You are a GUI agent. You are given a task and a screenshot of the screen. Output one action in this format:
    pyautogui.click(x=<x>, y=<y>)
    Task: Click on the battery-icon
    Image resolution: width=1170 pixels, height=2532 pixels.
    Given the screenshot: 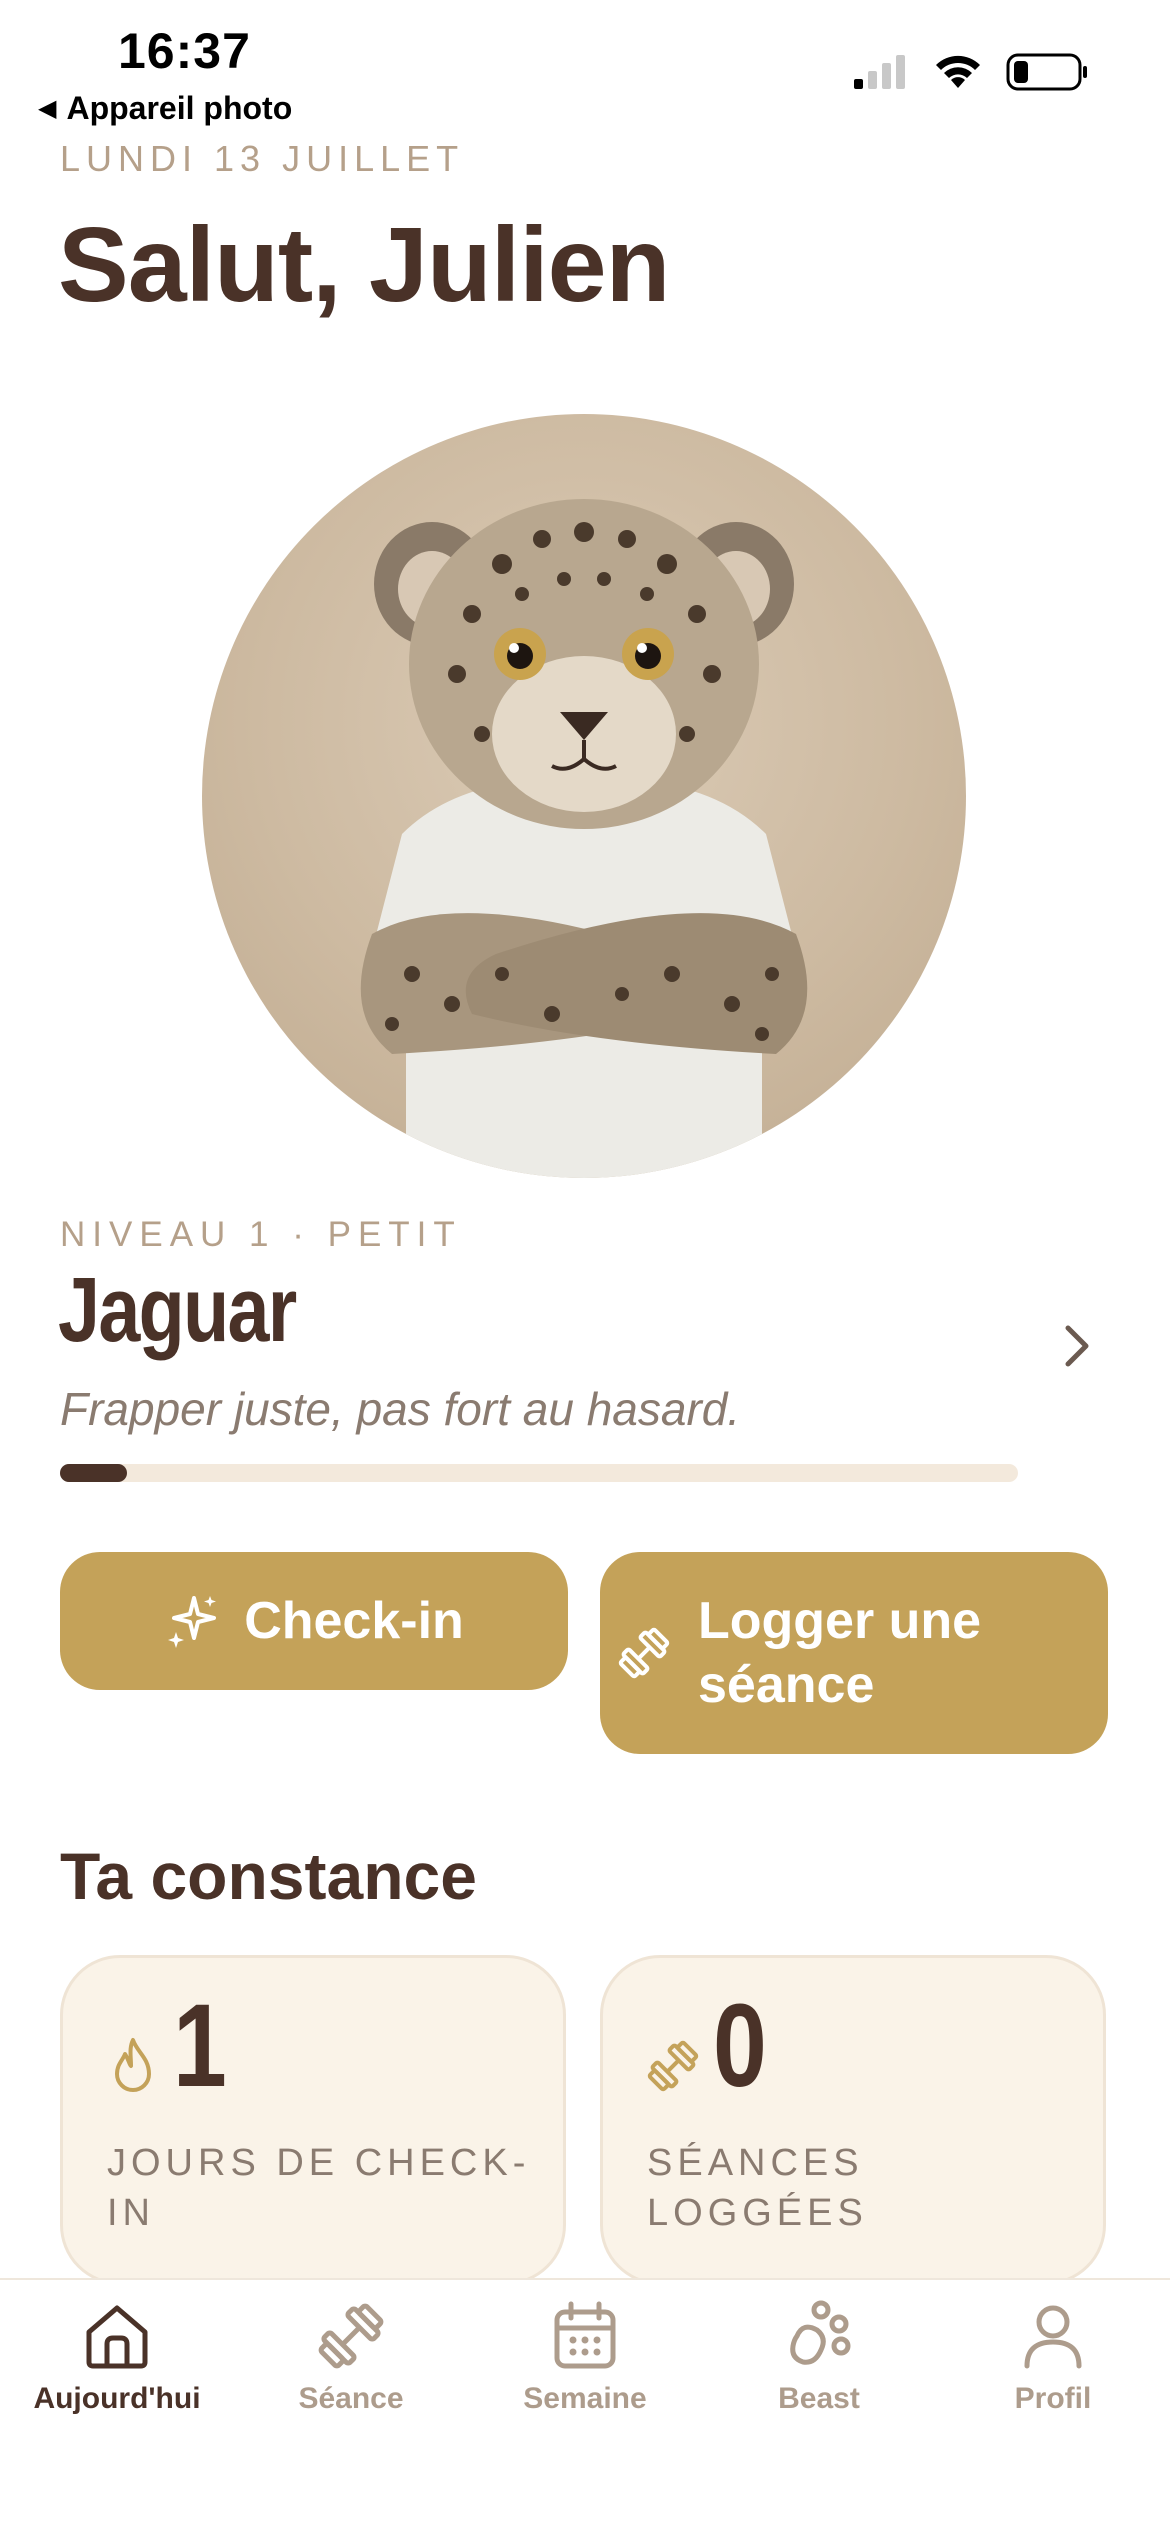 What is the action you would take?
    pyautogui.click(x=1046, y=72)
    